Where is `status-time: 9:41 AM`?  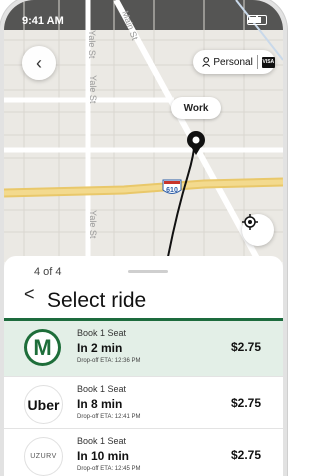 status-time: 9:41 AM is located at coordinates (43, 21).